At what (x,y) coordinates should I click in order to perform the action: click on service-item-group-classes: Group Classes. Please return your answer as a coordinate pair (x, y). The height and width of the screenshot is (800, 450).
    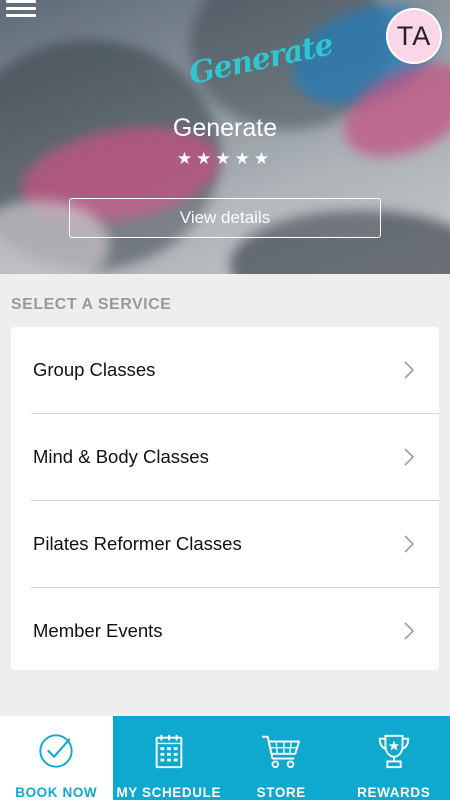
    Looking at the image, I should click on (225, 370).